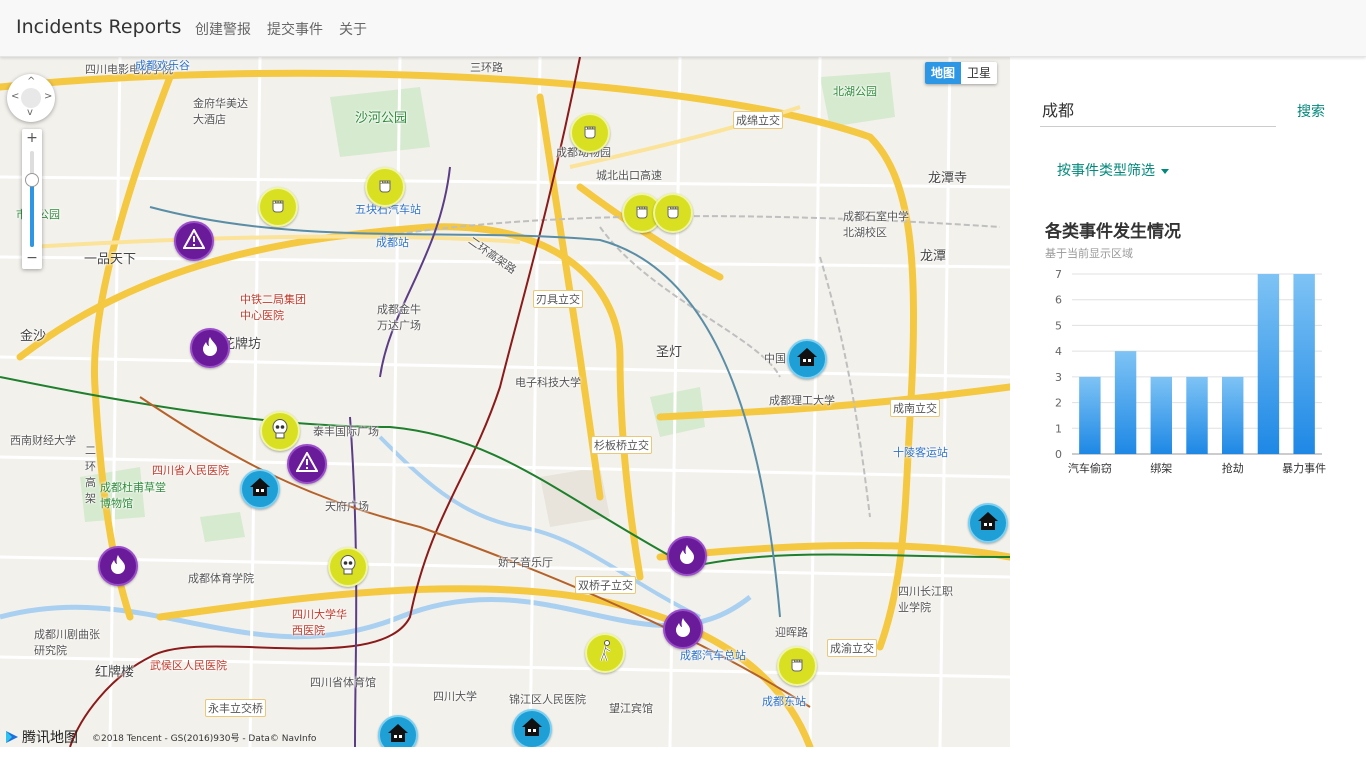 This screenshot has width=1366, height=768. I want to click on place-label: 成南立交, so click(915, 408).